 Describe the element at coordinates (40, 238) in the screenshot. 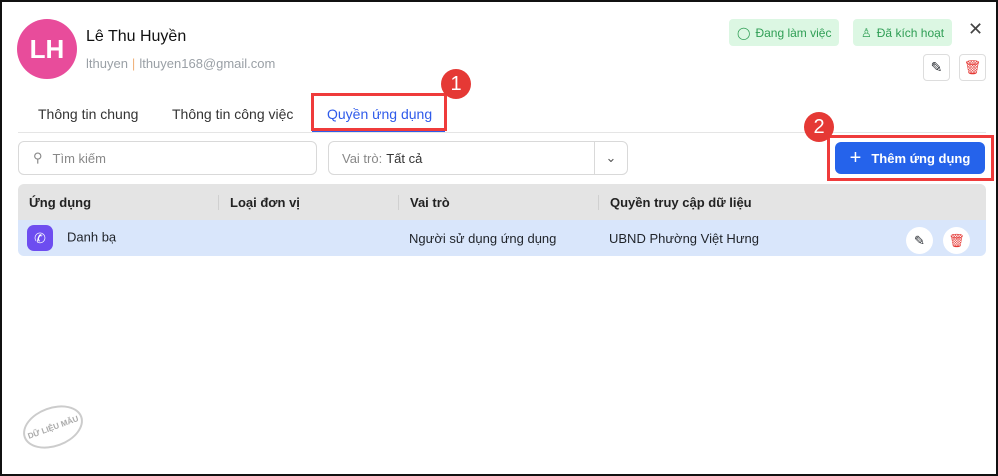

I see `phone-app-icon: ✆` at that location.